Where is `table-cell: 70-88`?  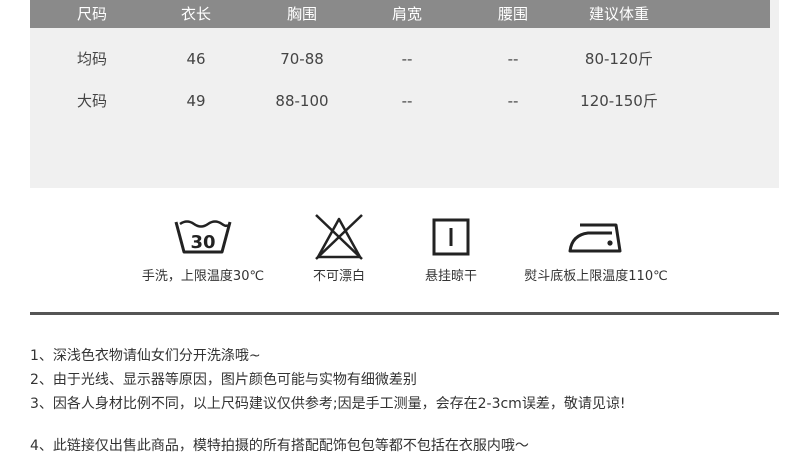
table-cell: 70-88 is located at coordinates (302, 59).